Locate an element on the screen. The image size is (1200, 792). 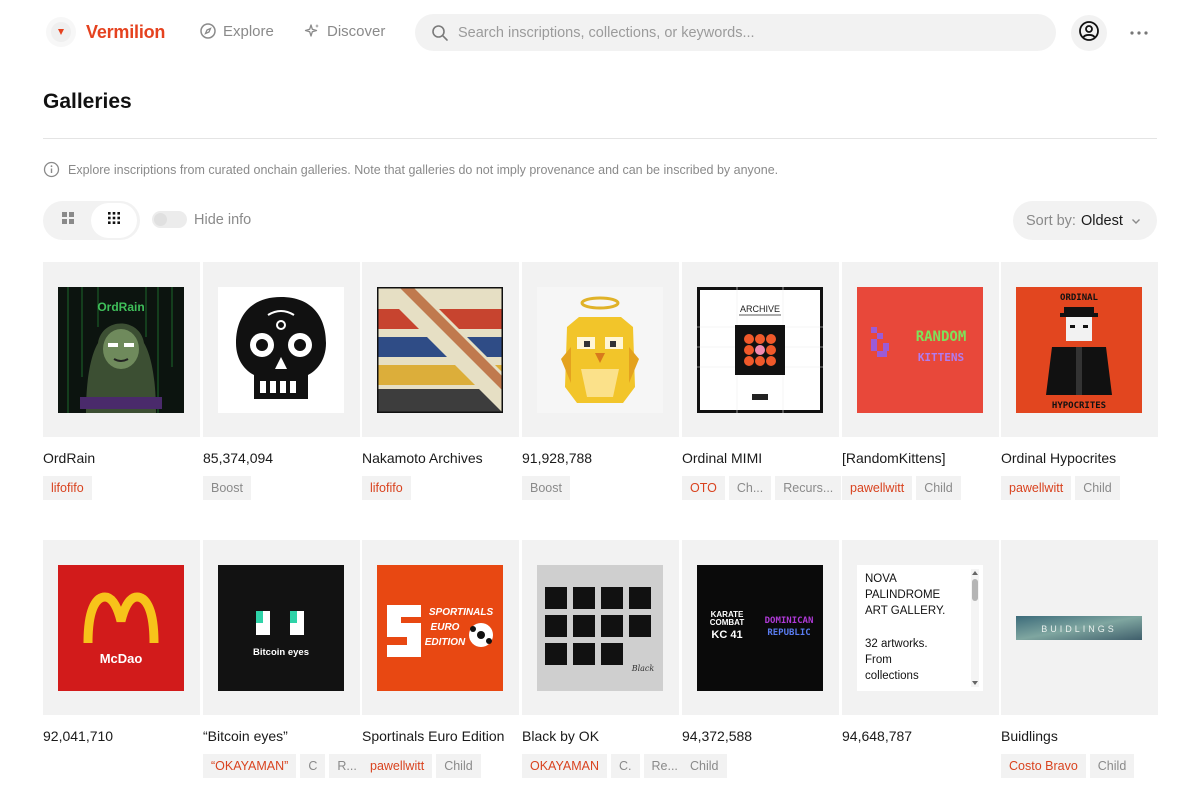
gallery-thumbnail: Black is located at coordinates (600, 627).